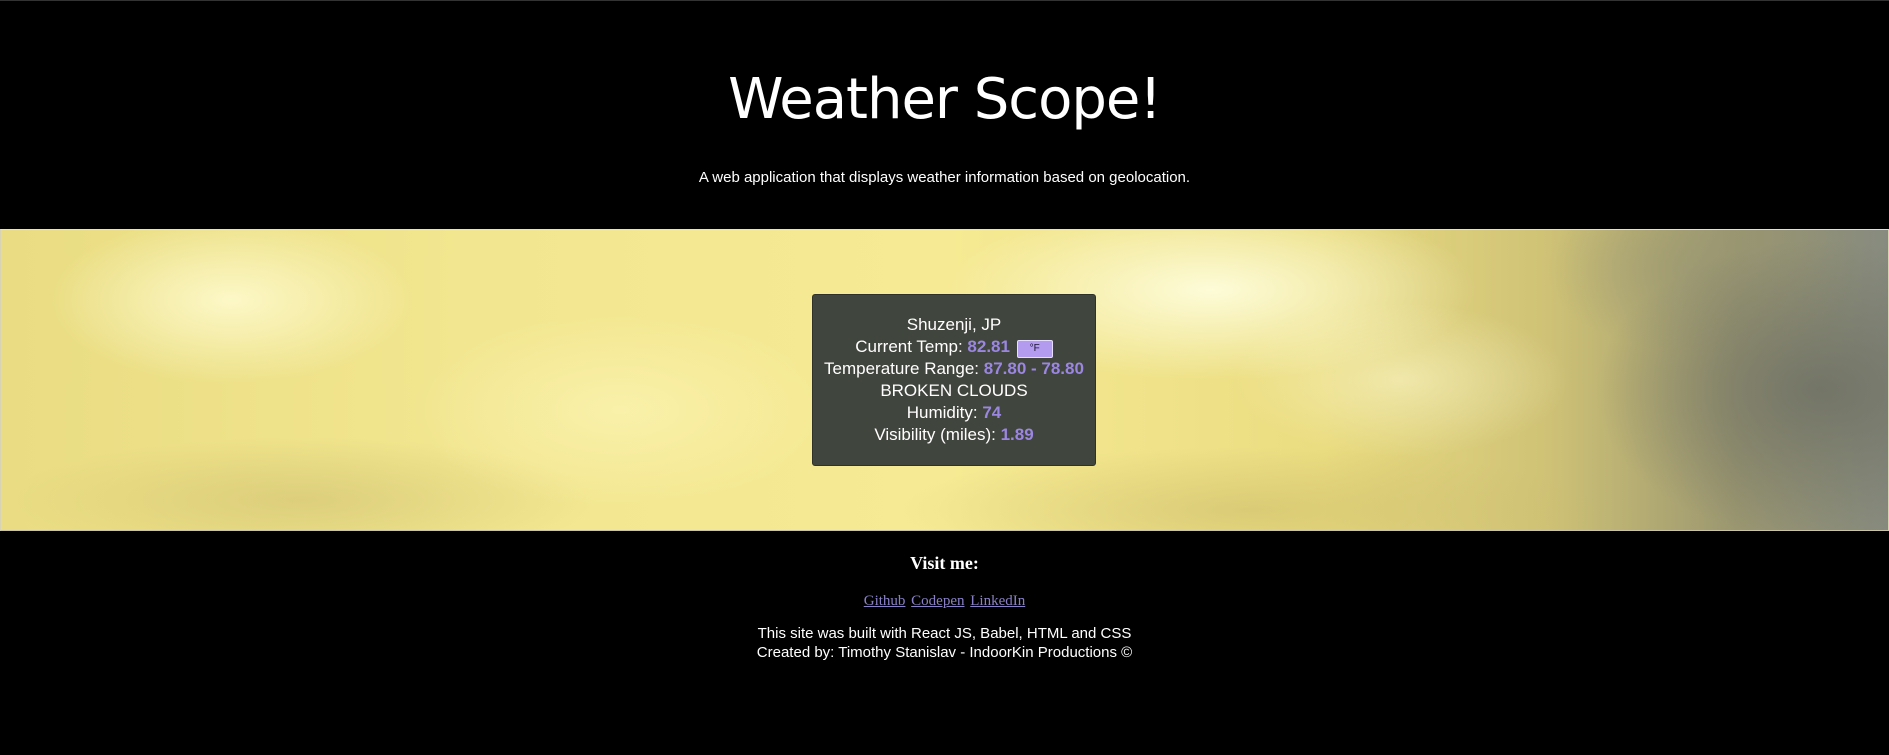 The height and width of the screenshot is (755, 1889). I want to click on current-temp-value: 82.81, so click(988, 346).